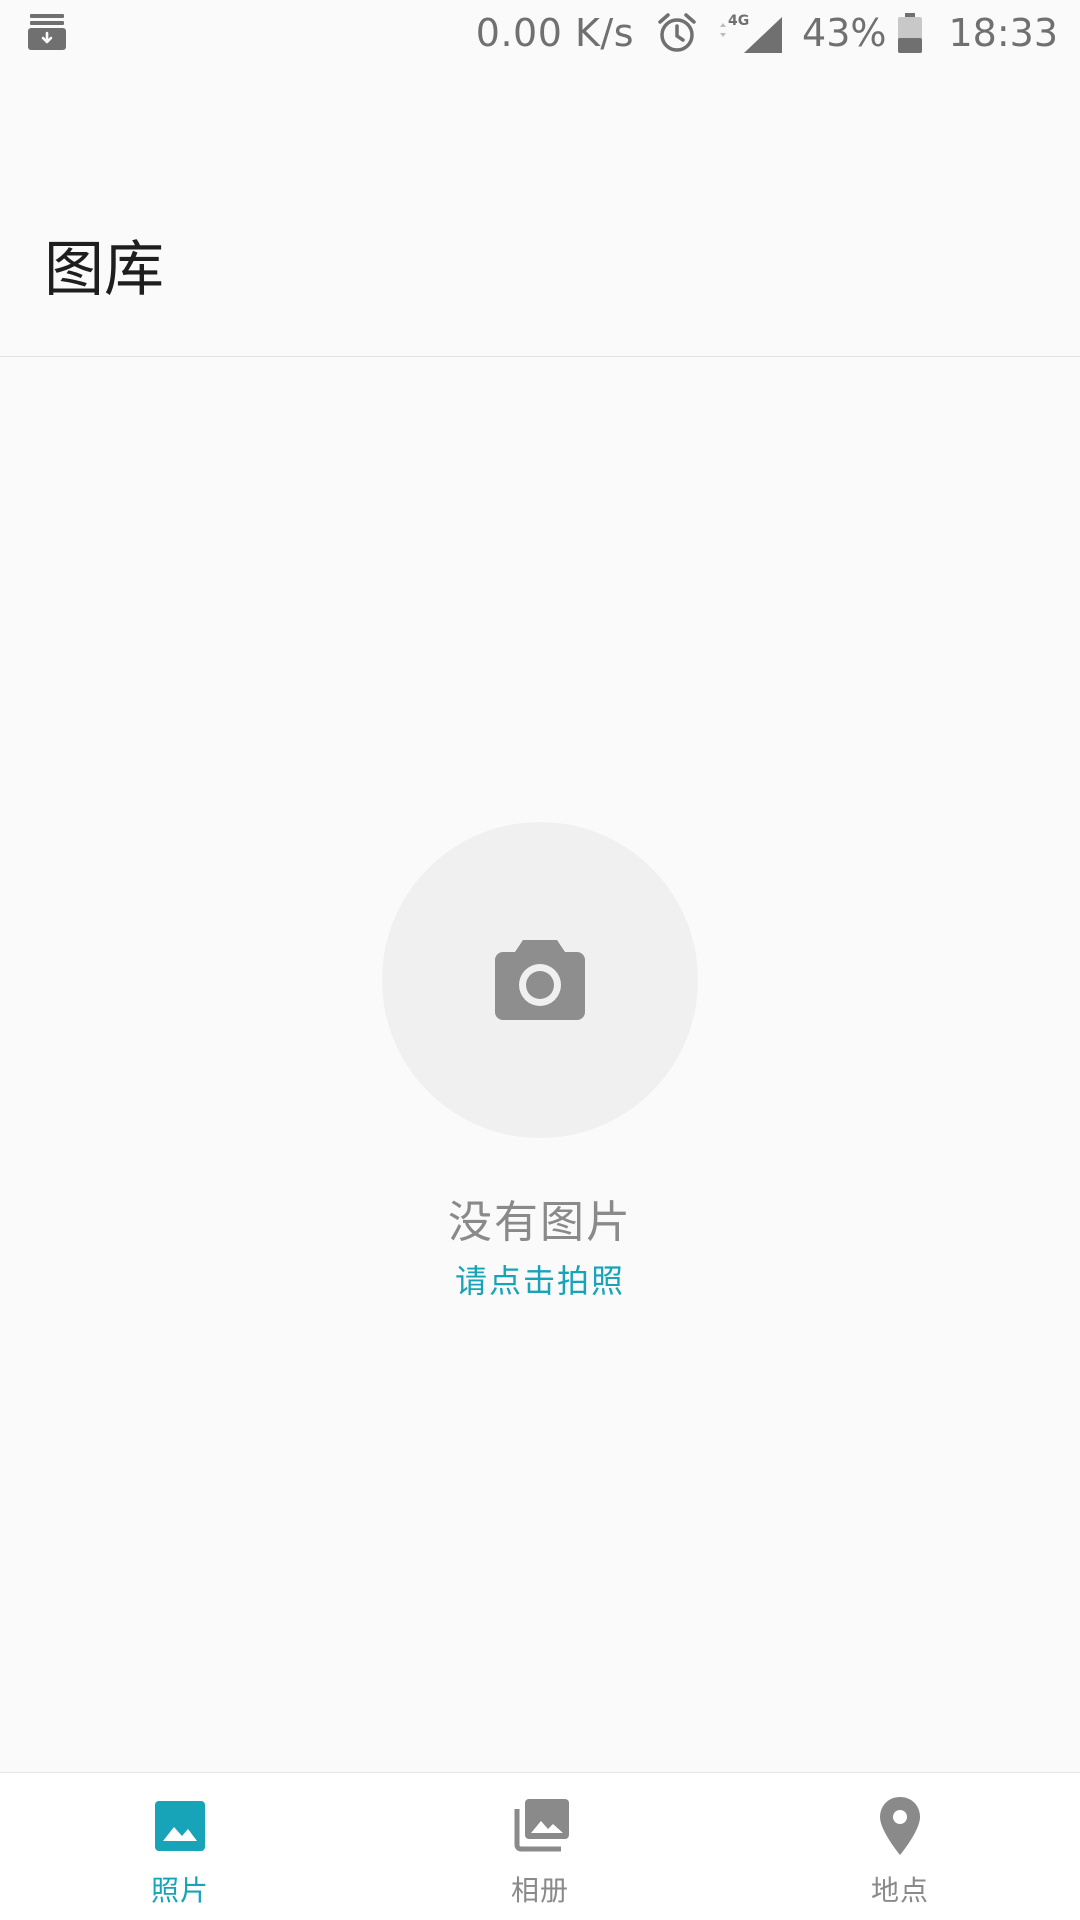 The height and width of the screenshot is (1920, 1080). I want to click on signal-icon: 4G, so click(751, 33).